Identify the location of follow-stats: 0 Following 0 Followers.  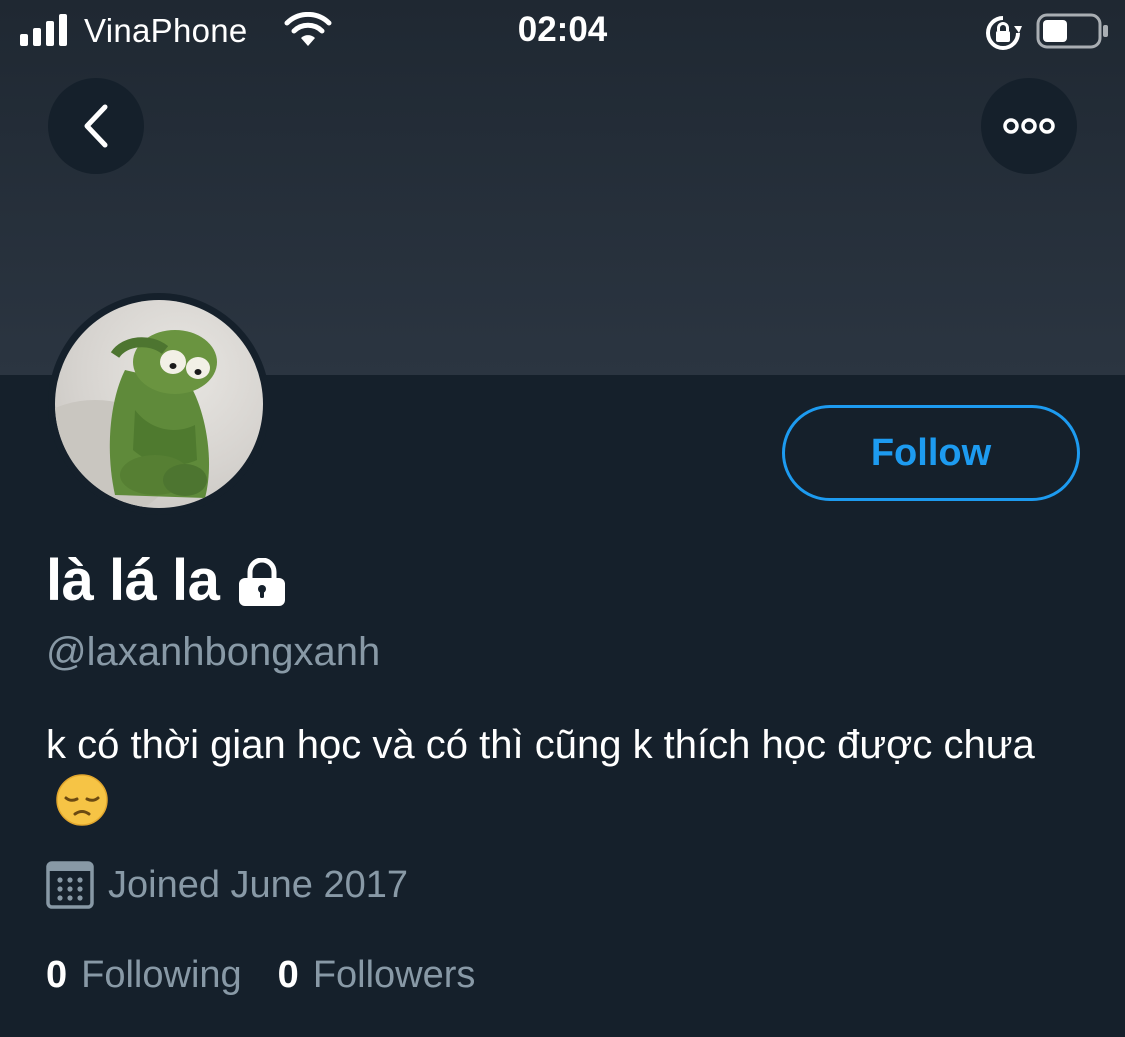
(278, 975).